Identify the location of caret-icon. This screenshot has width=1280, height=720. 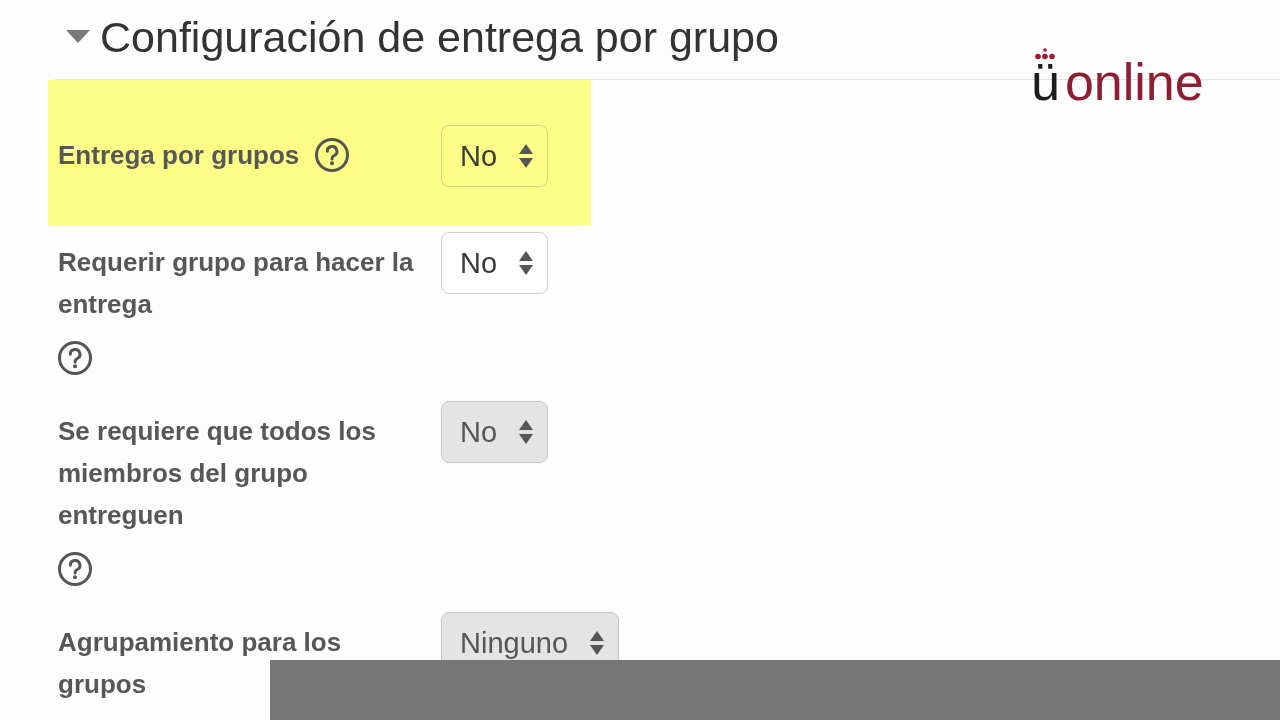
(78, 36).